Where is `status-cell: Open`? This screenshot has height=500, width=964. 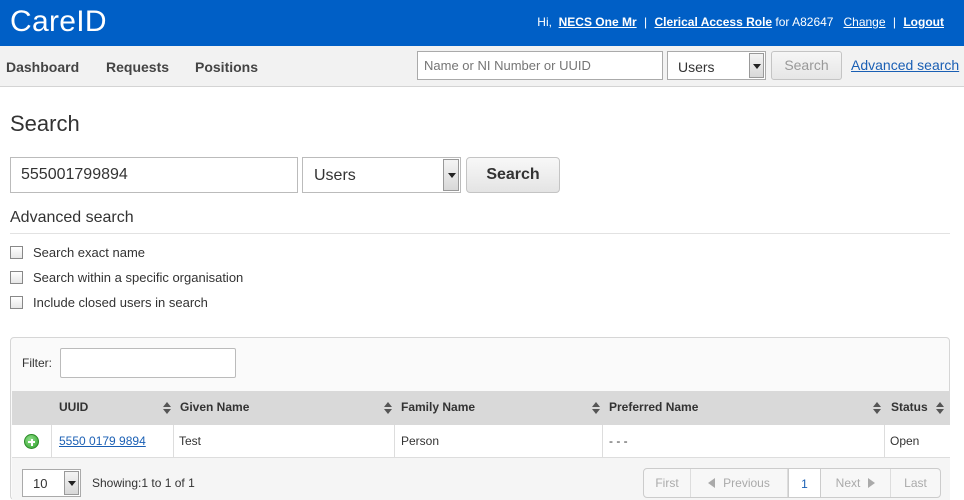
status-cell: Open is located at coordinates (905, 441).